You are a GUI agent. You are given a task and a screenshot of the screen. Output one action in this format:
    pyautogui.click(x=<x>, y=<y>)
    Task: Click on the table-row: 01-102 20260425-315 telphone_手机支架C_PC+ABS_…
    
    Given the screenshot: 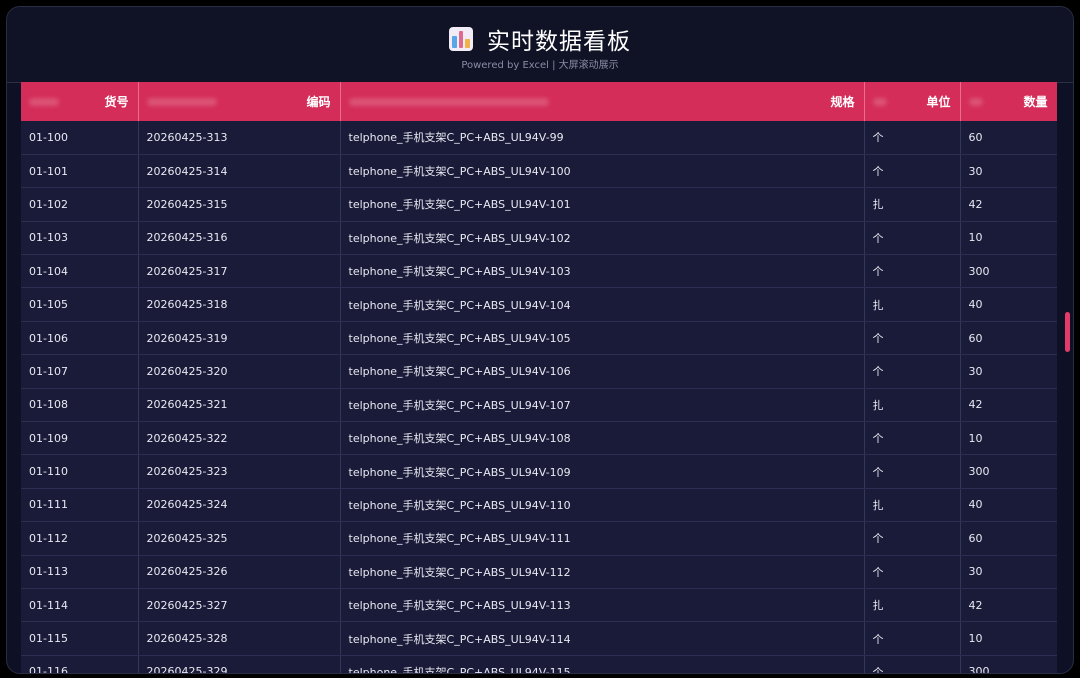 What is the action you would take?
    pyautogui.click(x=539, y=204)
    